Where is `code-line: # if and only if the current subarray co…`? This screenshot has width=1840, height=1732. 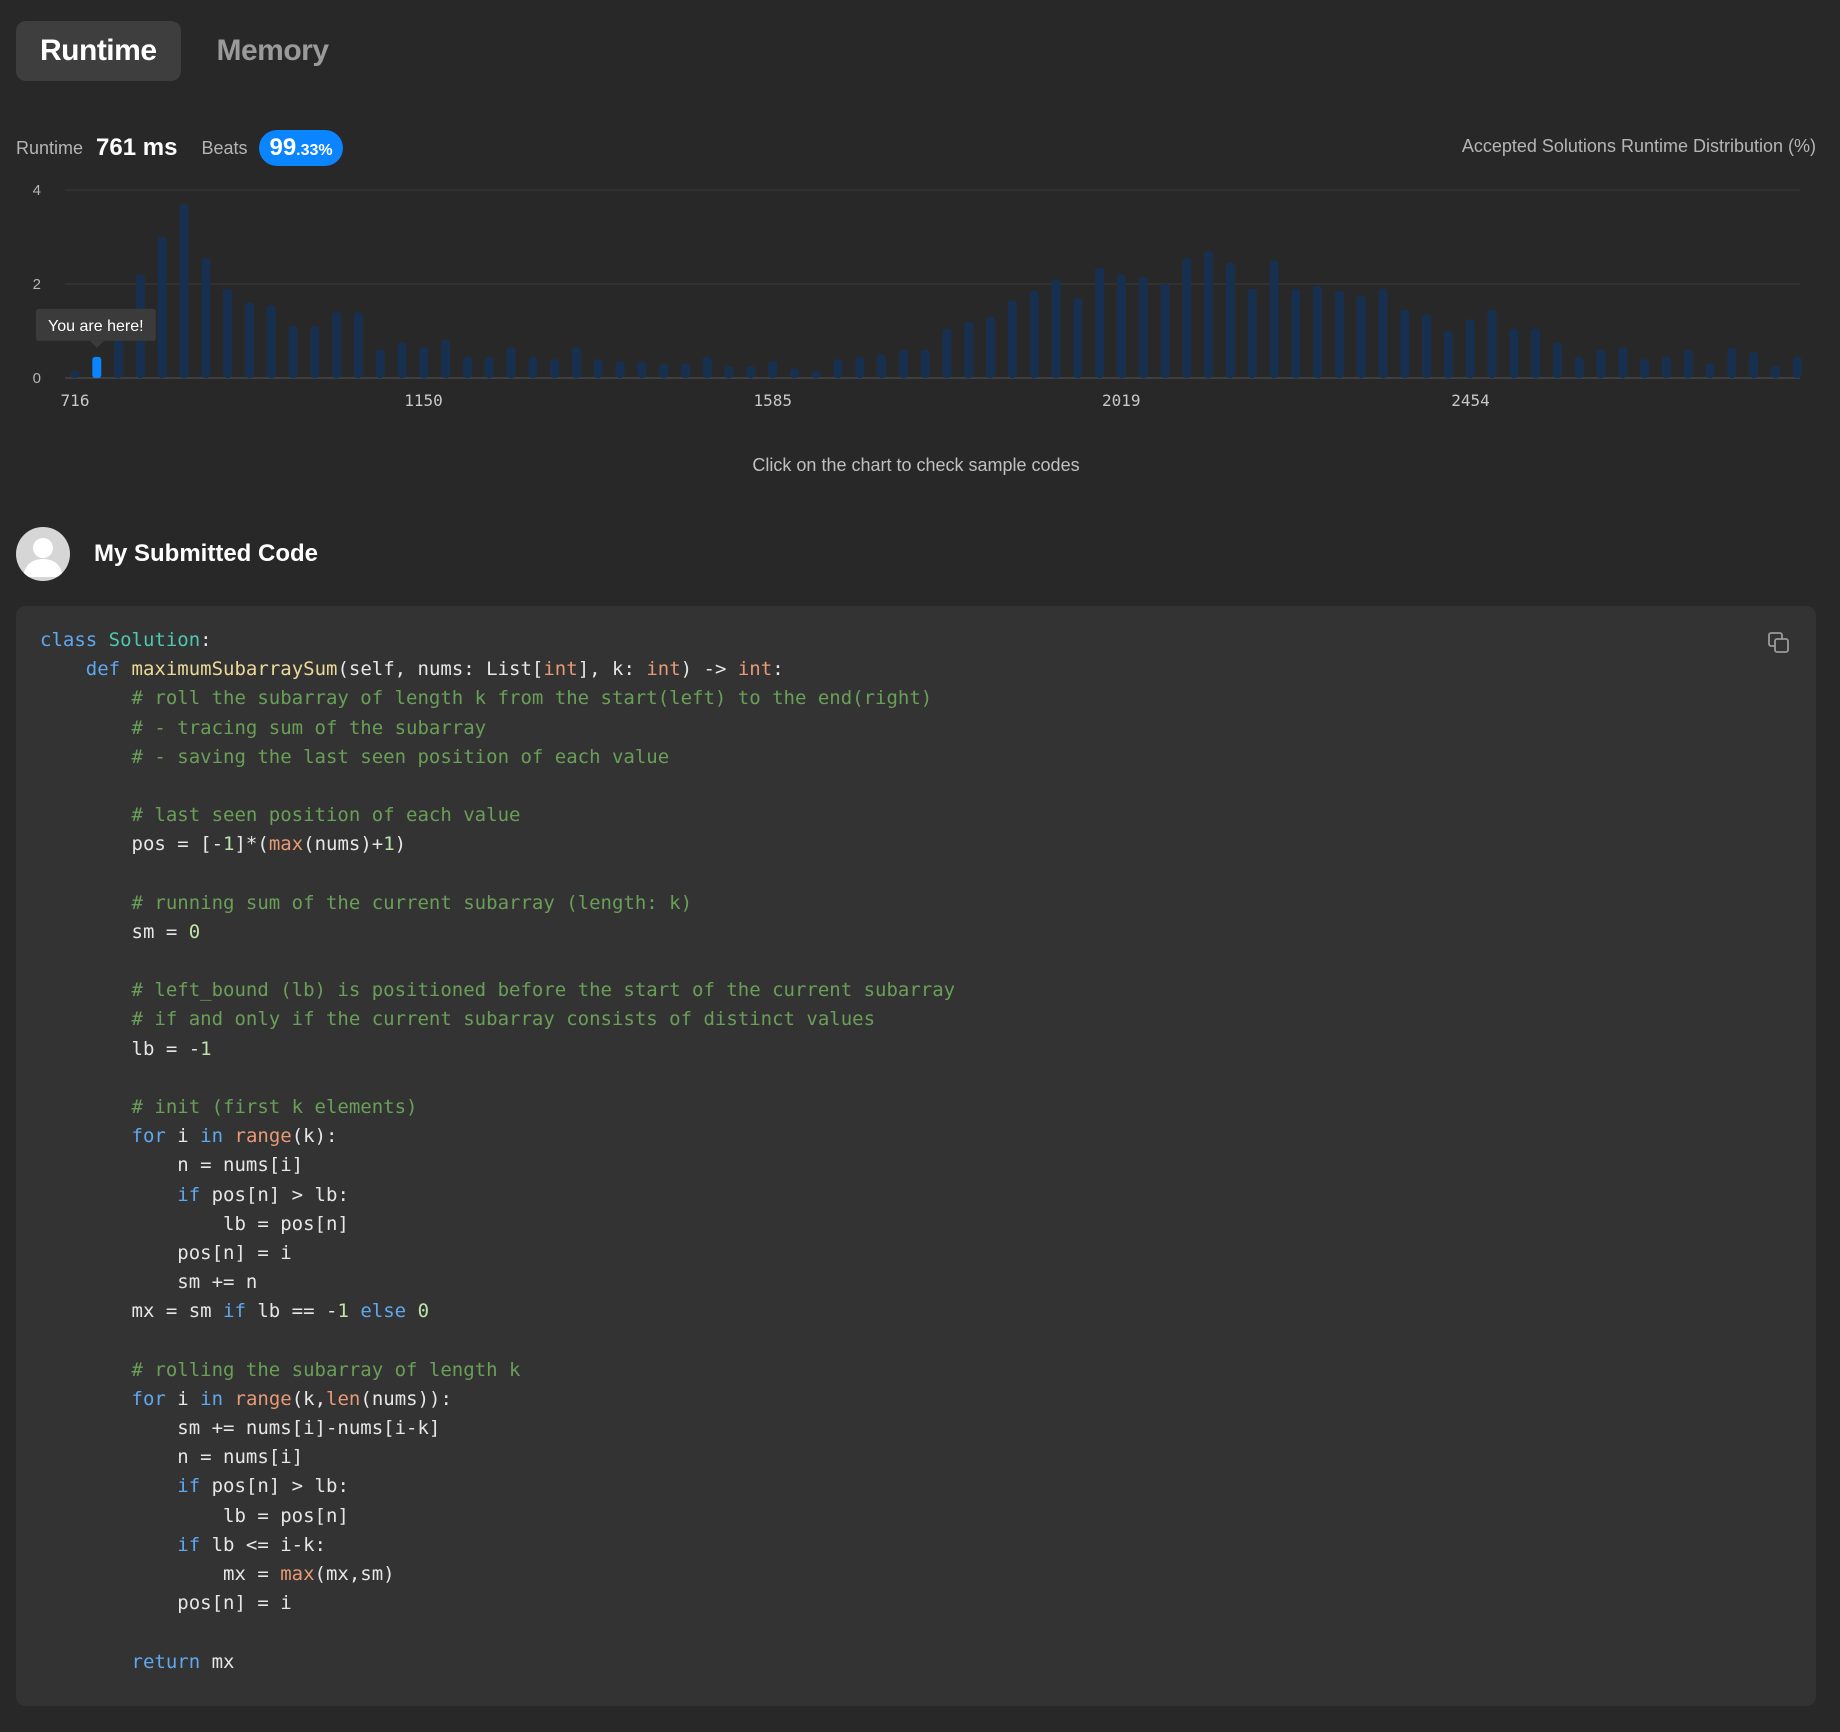
code-line: # if and only if the current subarray co… is located at coordinates (503, 1019).